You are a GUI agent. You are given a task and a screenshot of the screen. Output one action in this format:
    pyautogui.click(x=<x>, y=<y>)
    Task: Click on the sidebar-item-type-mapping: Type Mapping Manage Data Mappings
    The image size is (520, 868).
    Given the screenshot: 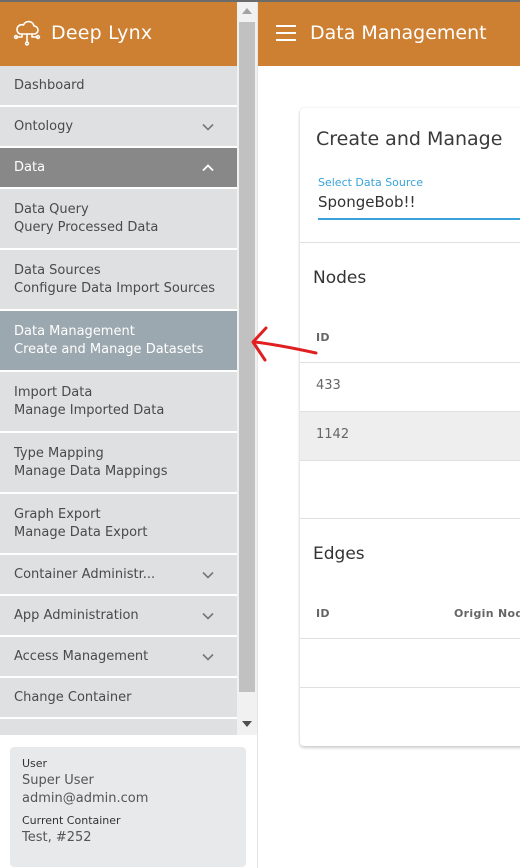 What is the action you would take?
    pyautogui.click(x=118, y=463)
    